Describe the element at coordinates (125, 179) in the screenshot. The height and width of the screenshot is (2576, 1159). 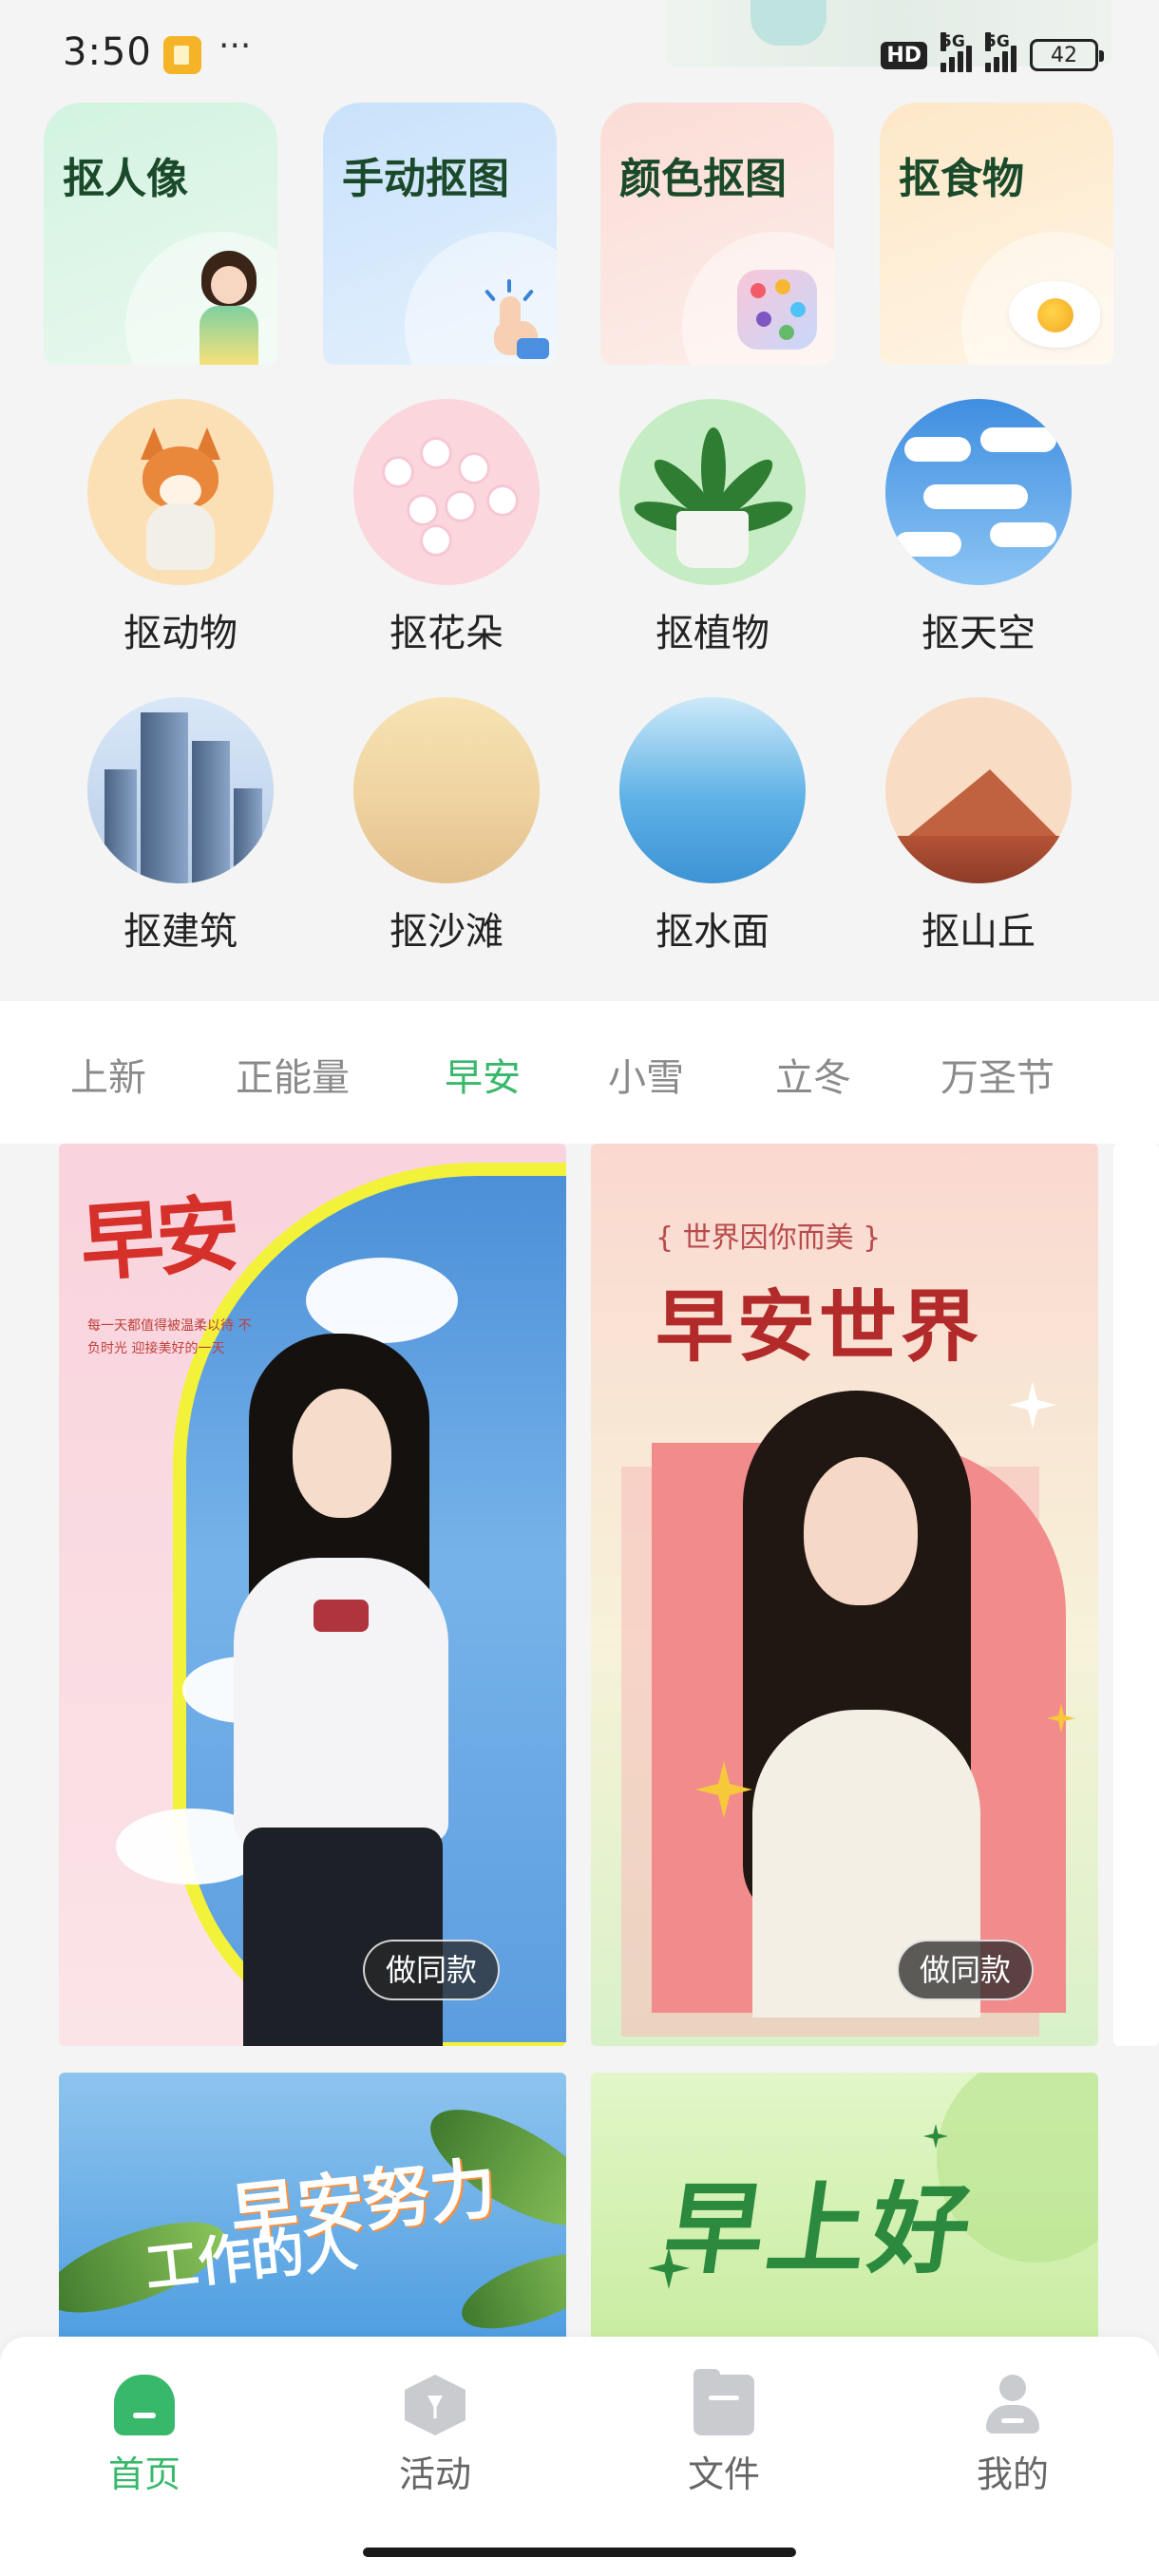
I see `feature-label: 抠人像` at that location.